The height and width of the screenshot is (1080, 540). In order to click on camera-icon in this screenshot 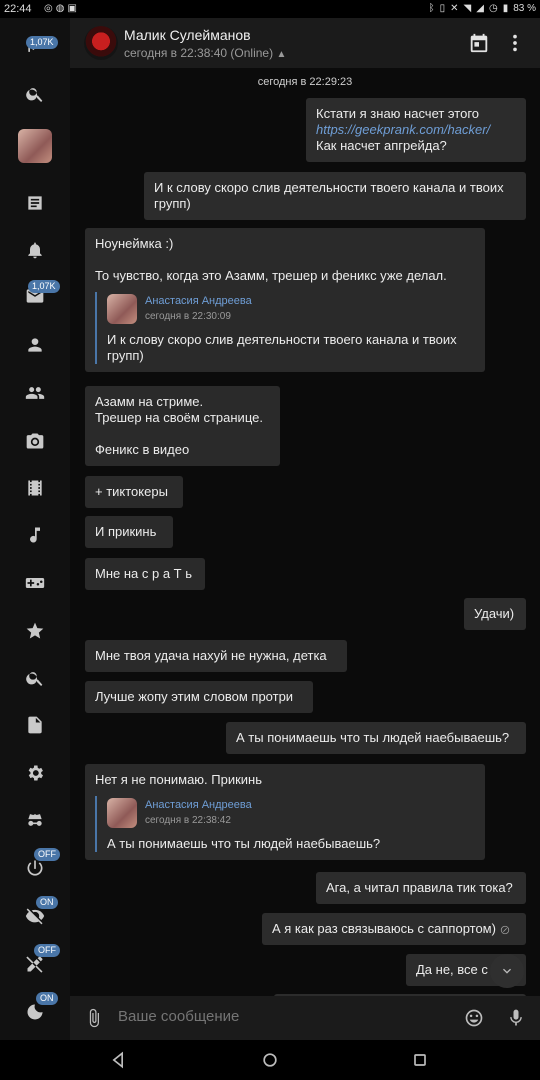, I will do `click(35, 441)`.